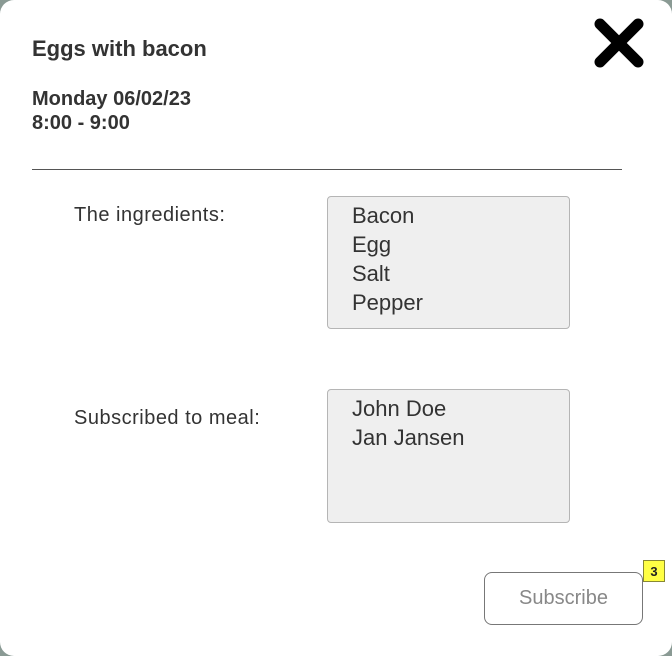  I want to click on ingredient-item: Pepper, so click(387, 302).